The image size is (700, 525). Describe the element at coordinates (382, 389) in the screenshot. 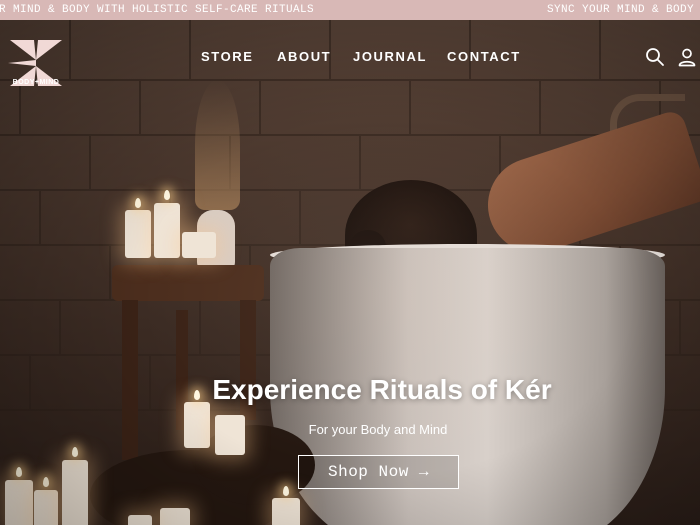

I see `hero-title: Experience Rituals of Kér` at that location.